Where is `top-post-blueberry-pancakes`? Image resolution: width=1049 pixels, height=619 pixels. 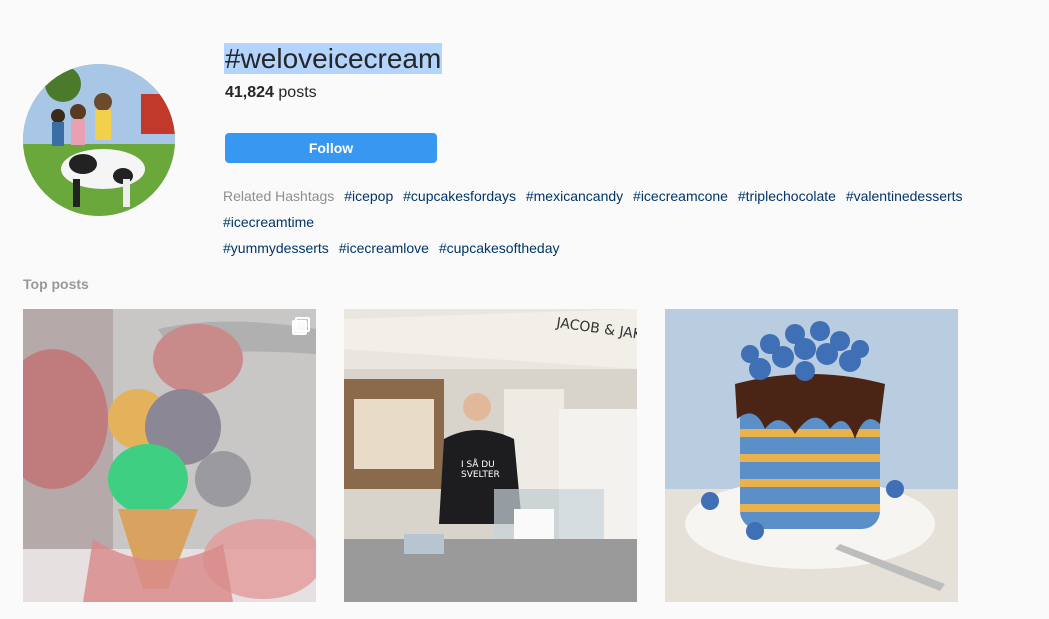
top-post-blueberry-pancakes is located at coordinates (811, 455).